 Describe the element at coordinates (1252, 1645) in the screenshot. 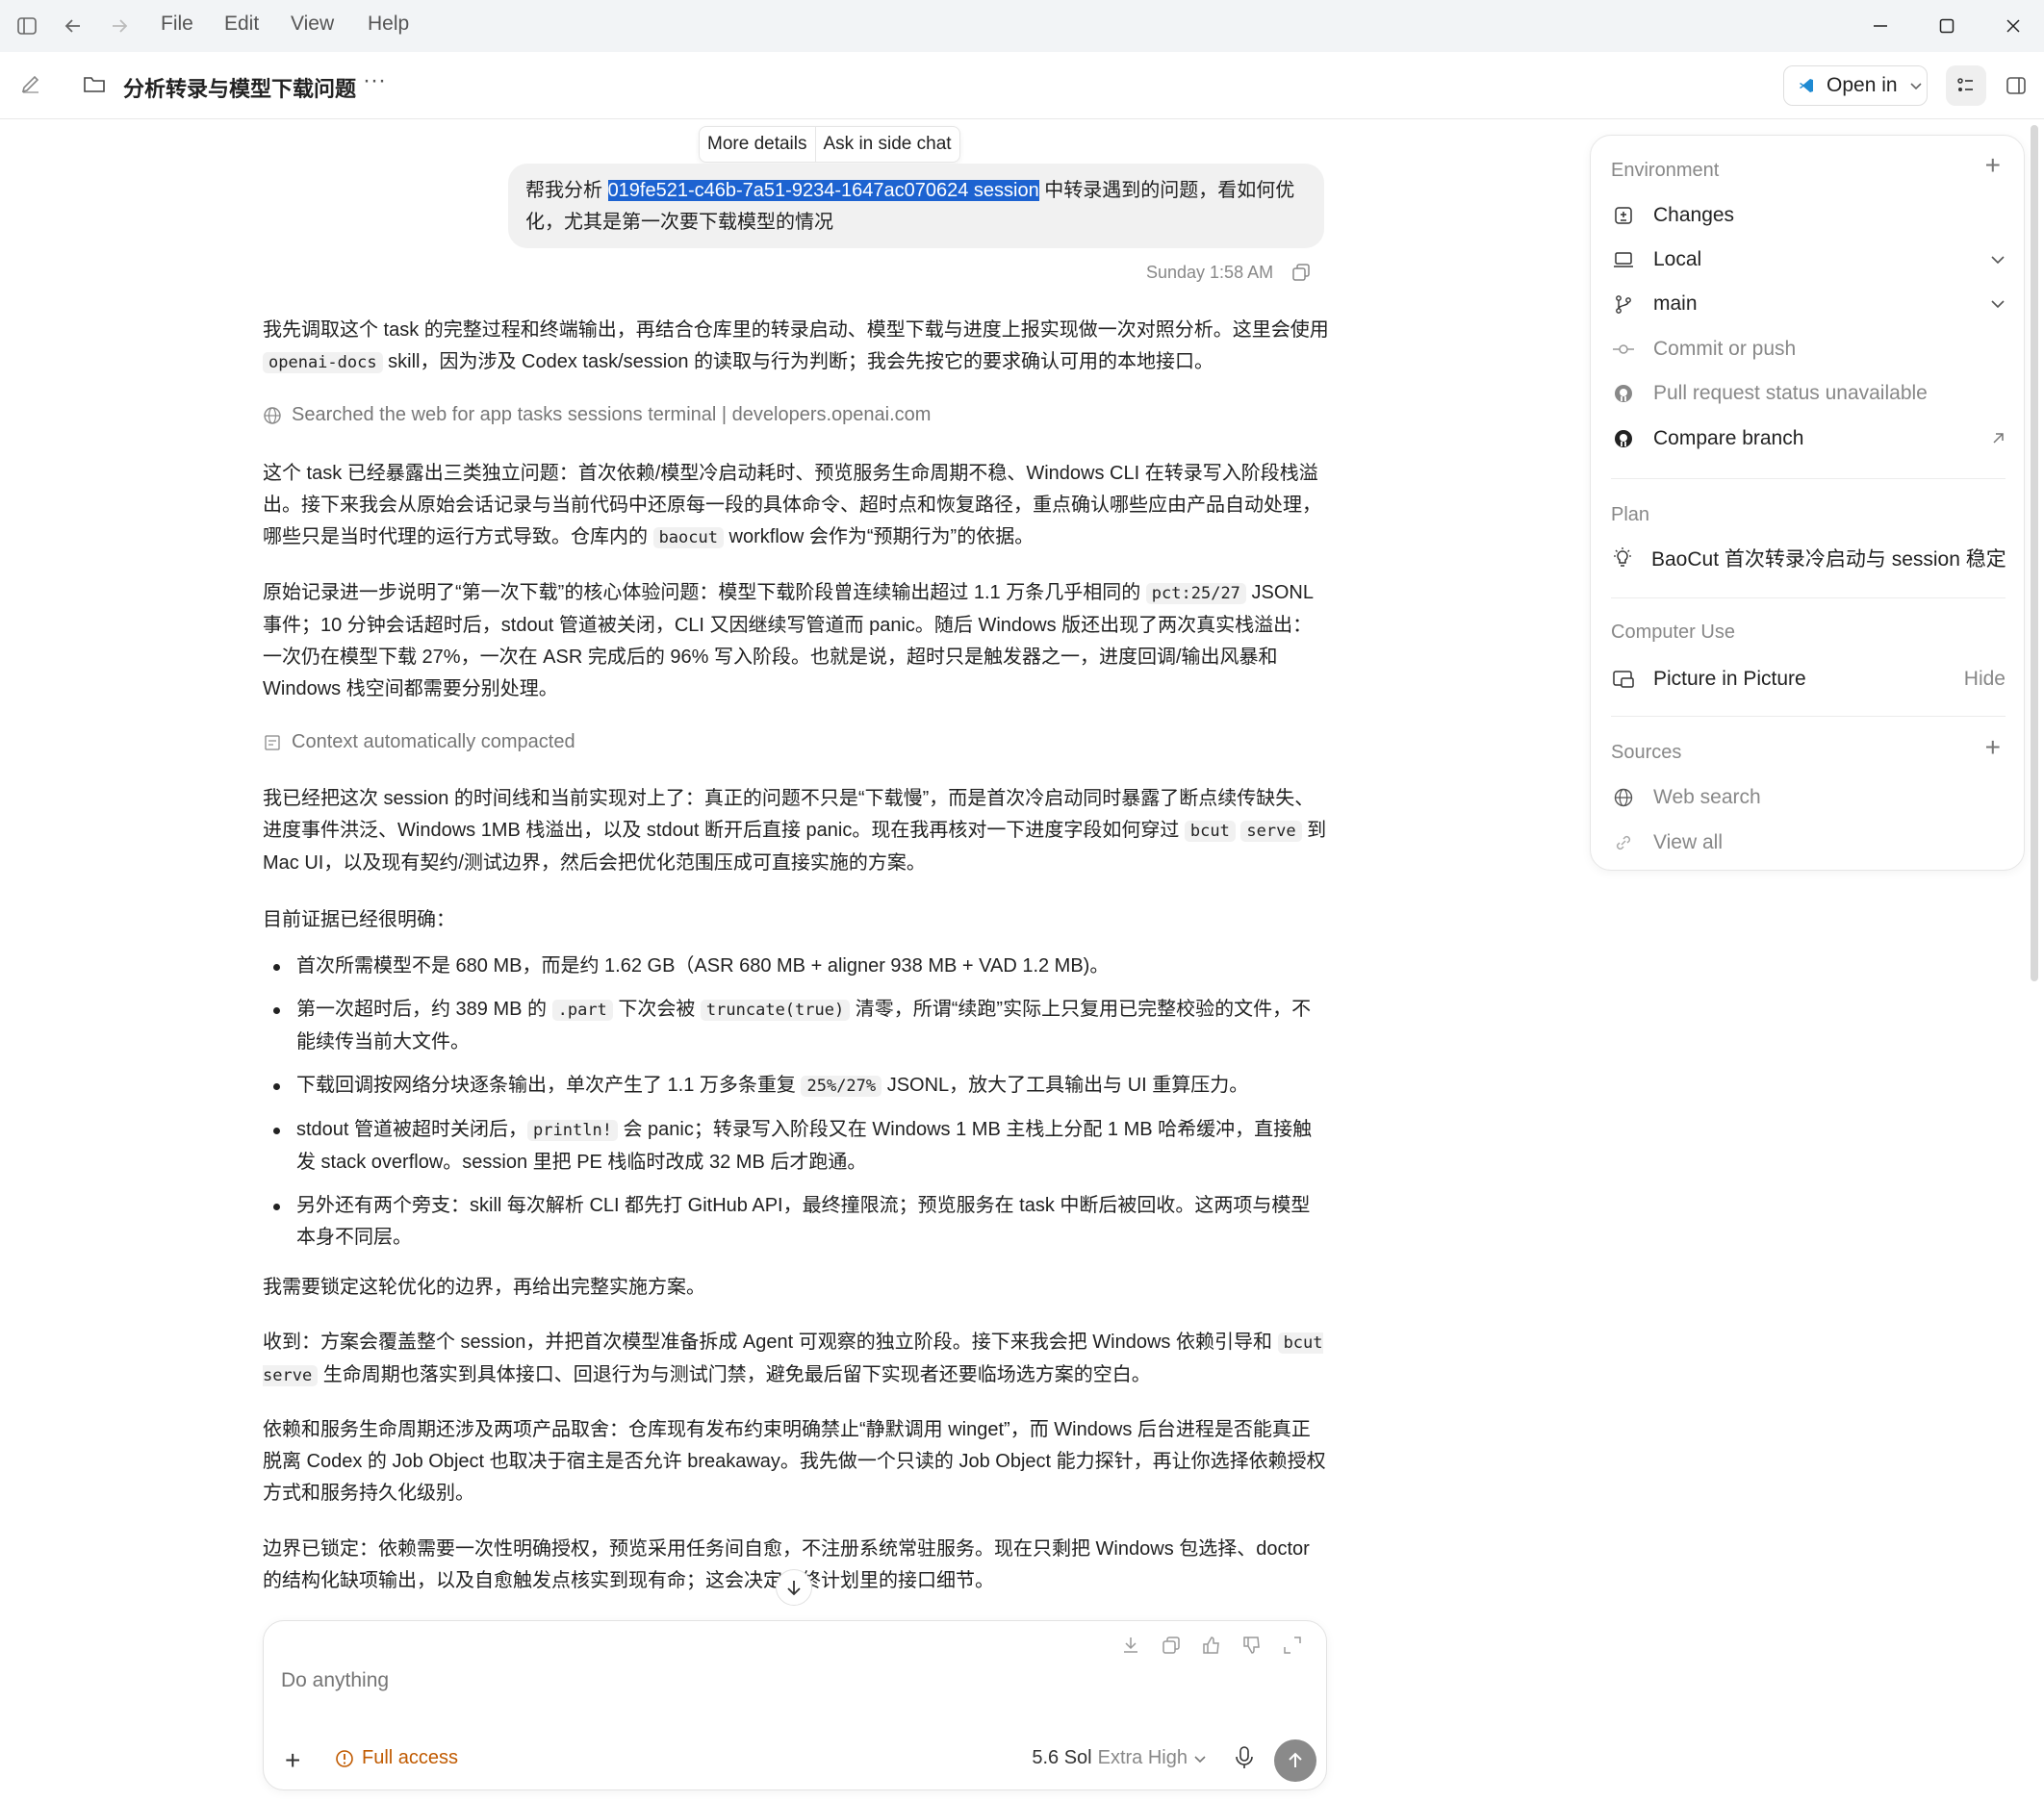

I see `thumbs-down-icon` at that location.